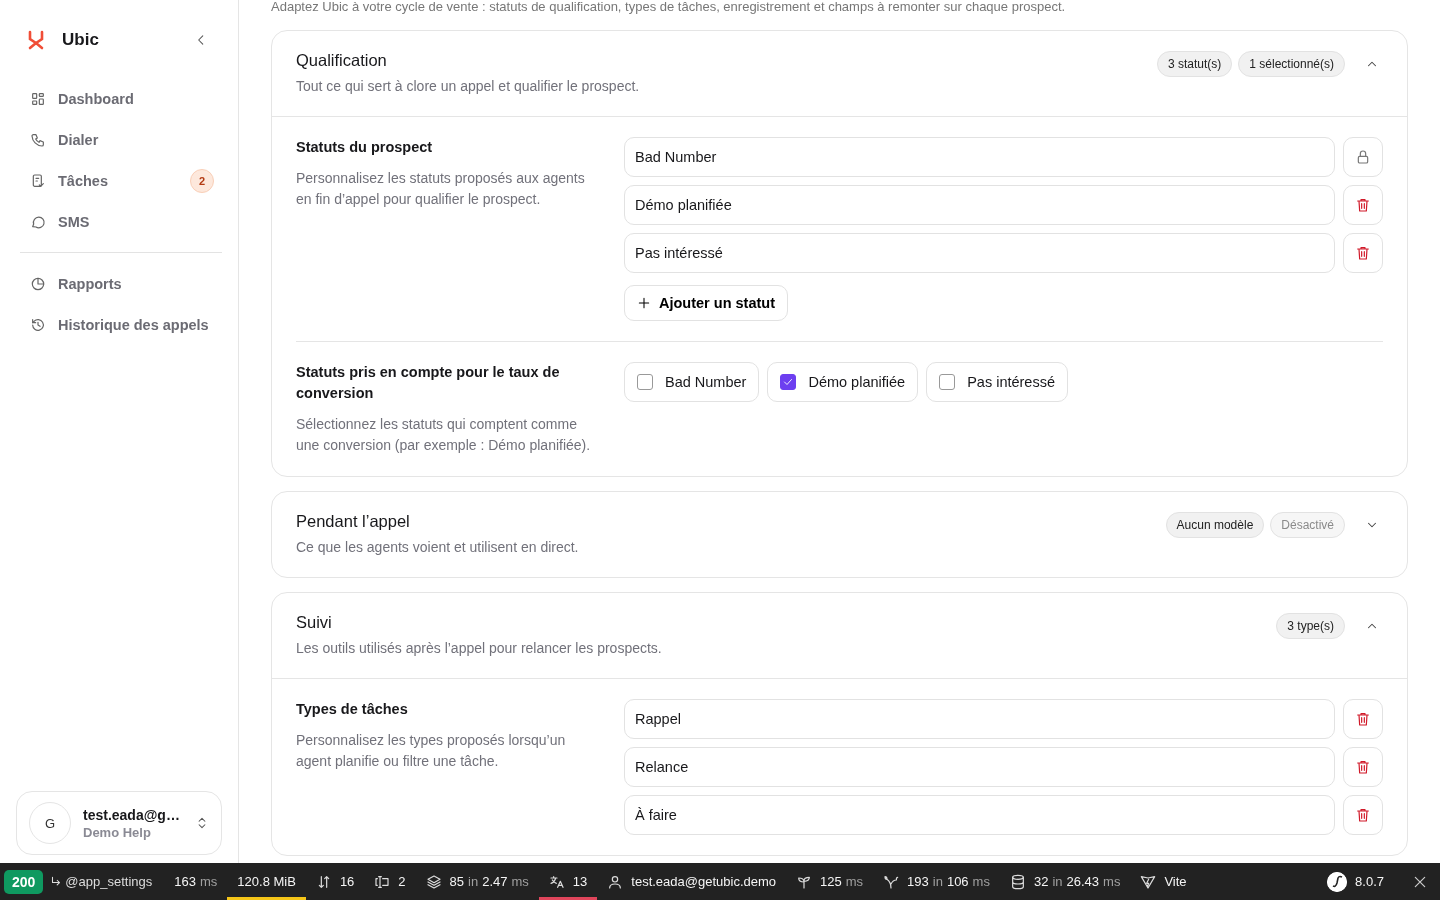  Describe the element at coordinates (706, 382) in the screenshot. I see `option-label: Bad Number` at that location.